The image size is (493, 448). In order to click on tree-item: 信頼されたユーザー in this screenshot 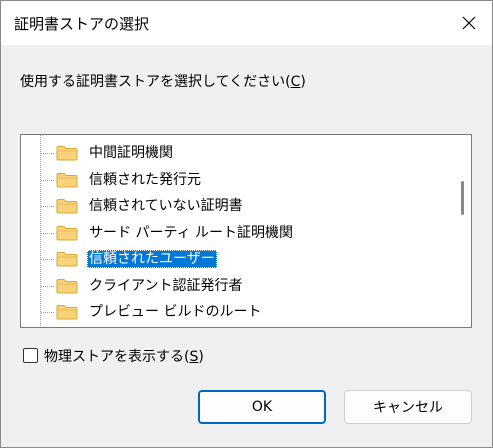, I will do `click(236, 259)`.